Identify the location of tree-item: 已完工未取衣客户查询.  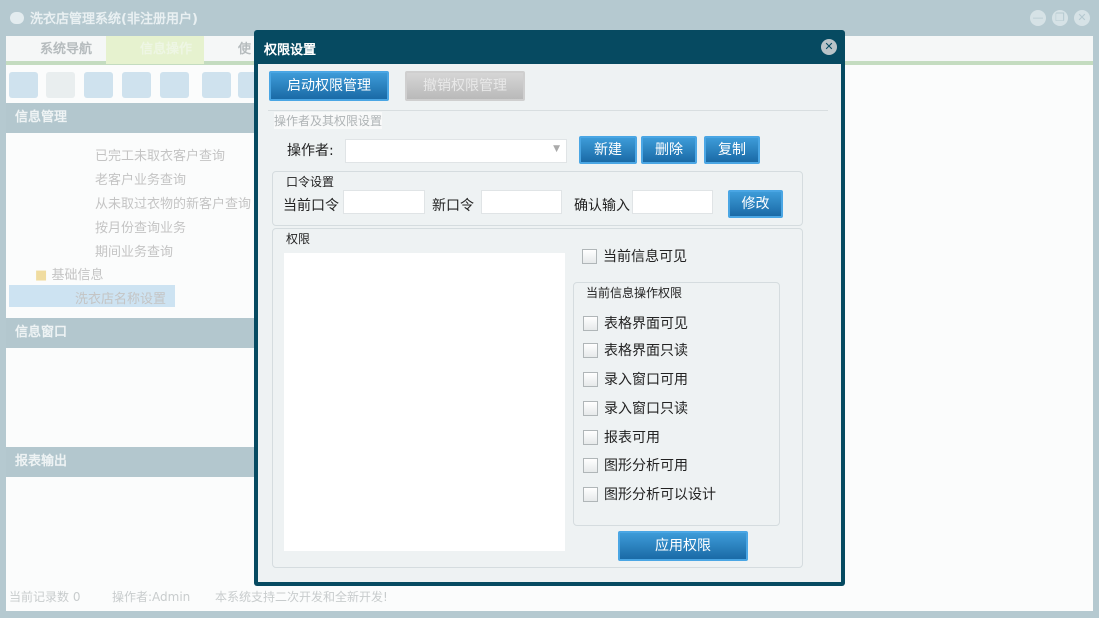
(160, 154).